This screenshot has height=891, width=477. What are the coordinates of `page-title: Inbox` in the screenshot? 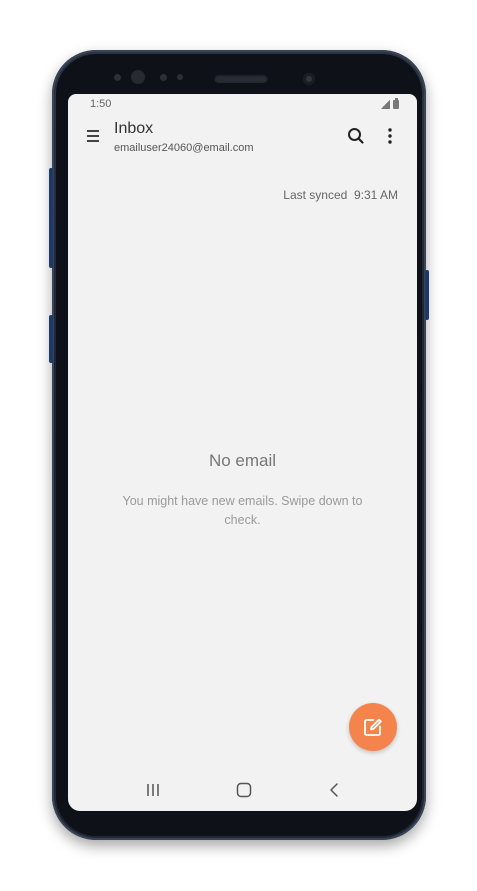 It's located at (134, 128).